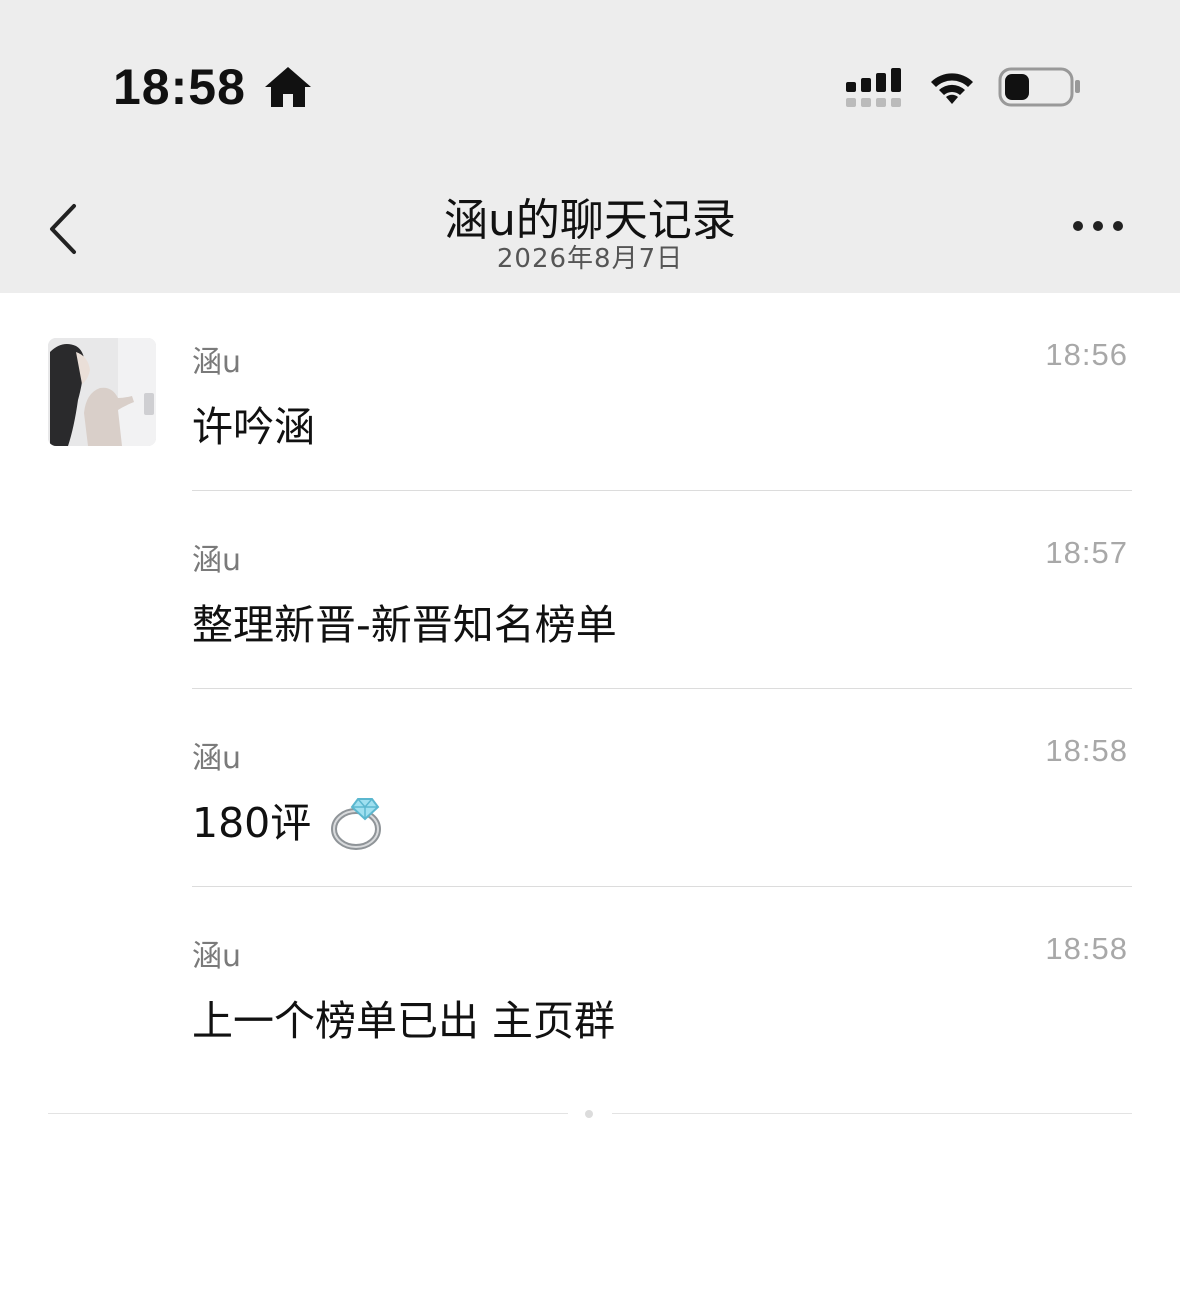 The height and width of the screenshot is (1298, 1180). I want to click on end-dot, so click(589, 1114).